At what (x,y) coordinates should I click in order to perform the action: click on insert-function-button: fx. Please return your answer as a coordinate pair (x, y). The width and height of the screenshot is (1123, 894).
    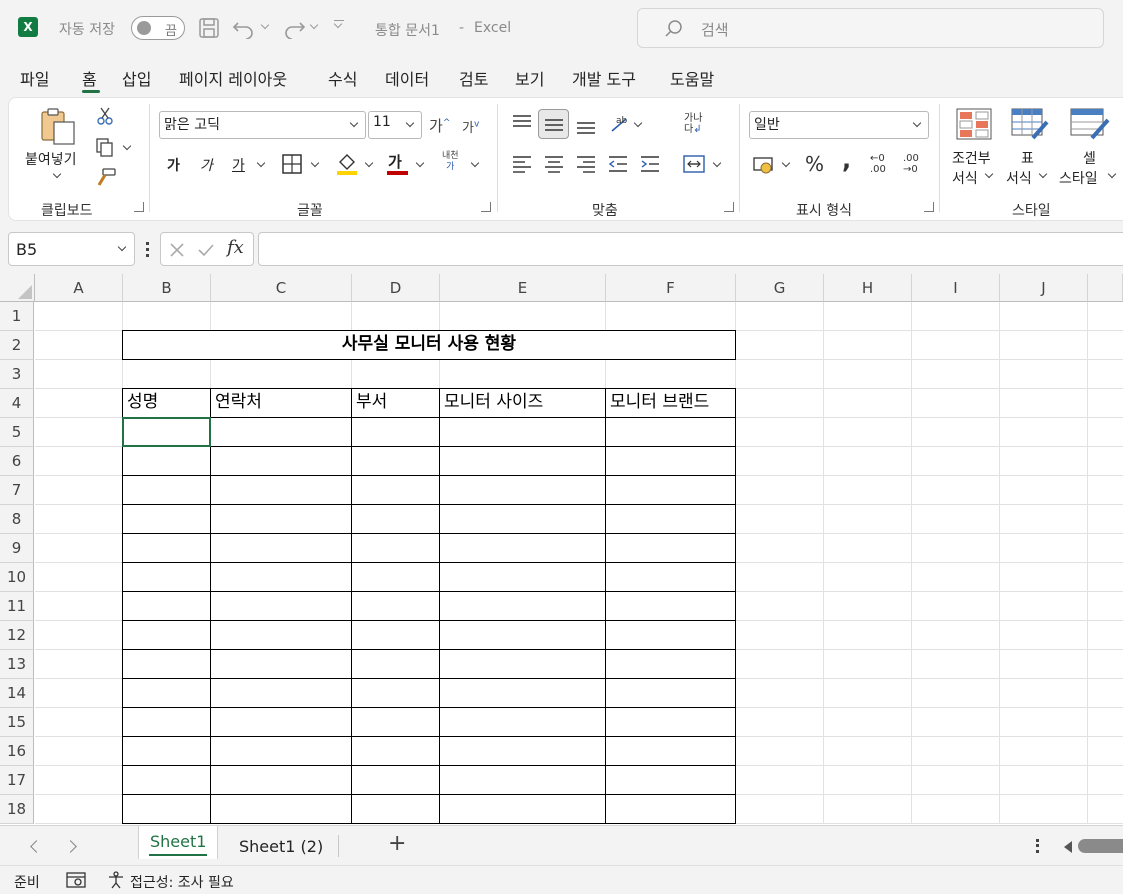
    Looking at the image, I should click on (235, 247).